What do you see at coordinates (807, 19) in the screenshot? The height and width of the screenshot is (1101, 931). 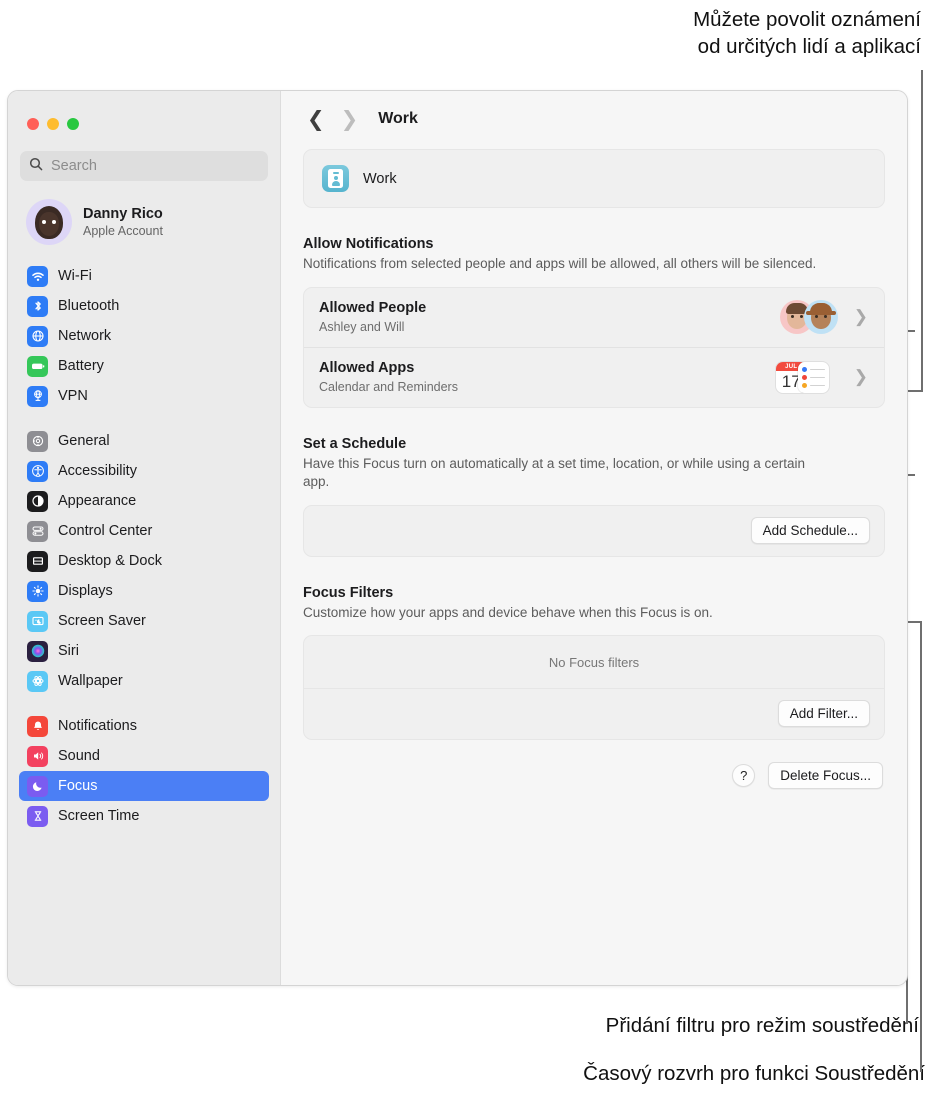 I see `annotation-line-1: Můžete povolit oznámení` at bounding box center [807, 19].